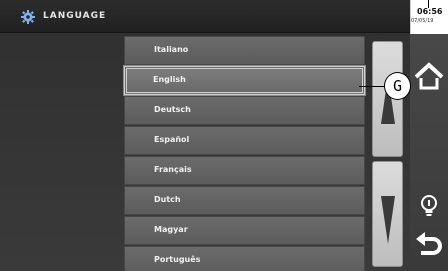  I want to click on page-title: LANGUAGE, so click(75, 16).